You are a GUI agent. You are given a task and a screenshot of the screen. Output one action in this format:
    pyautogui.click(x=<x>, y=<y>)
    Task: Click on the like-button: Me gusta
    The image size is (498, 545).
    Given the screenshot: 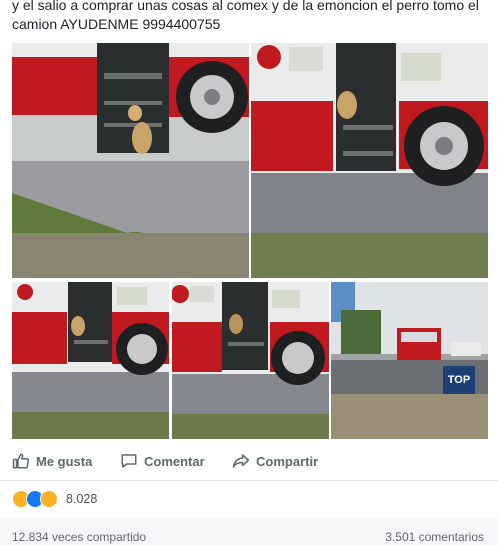 What is the action you would take?
    pyautogui.click(x=52, y=461)
    